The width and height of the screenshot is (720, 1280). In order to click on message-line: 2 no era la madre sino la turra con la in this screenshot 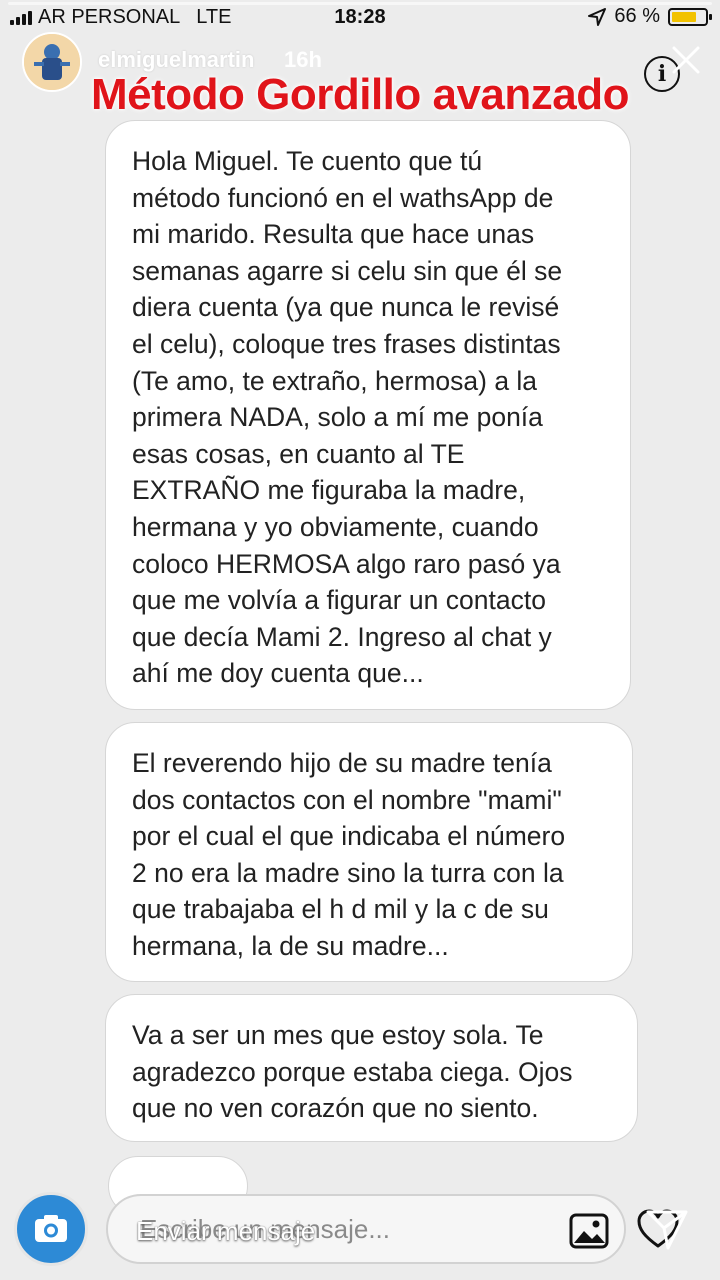, I will do `click(348, 872)`.